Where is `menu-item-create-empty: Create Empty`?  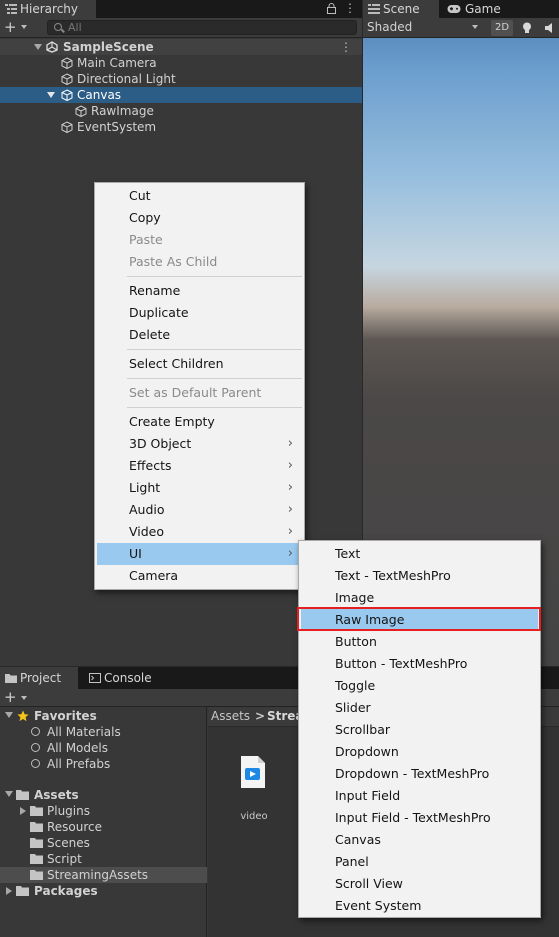 menu-item-create-empty: Create Empty is located at coordinates (199, 422).